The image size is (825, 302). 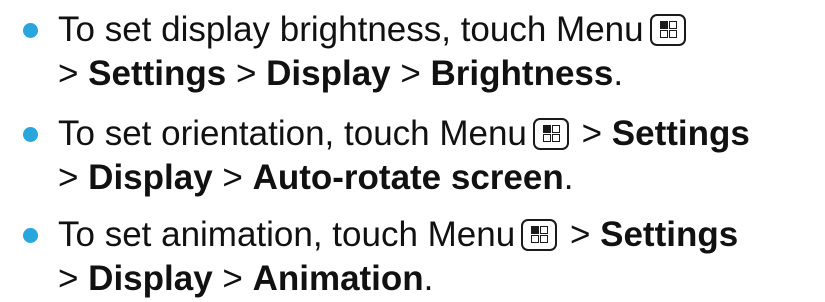 I want to click on item-line: > Display > Animation., so click(x=245, y=279).